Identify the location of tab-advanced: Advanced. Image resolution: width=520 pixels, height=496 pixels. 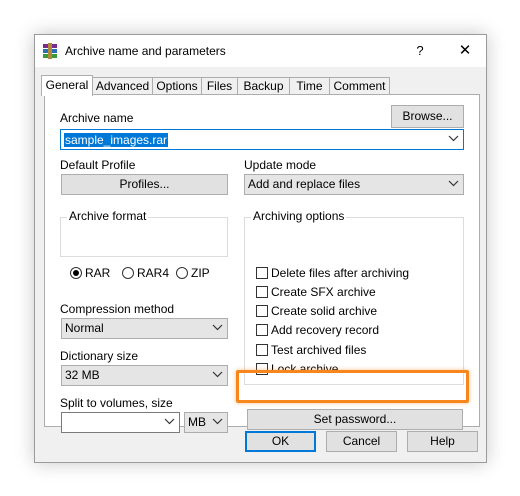
(122, 85).